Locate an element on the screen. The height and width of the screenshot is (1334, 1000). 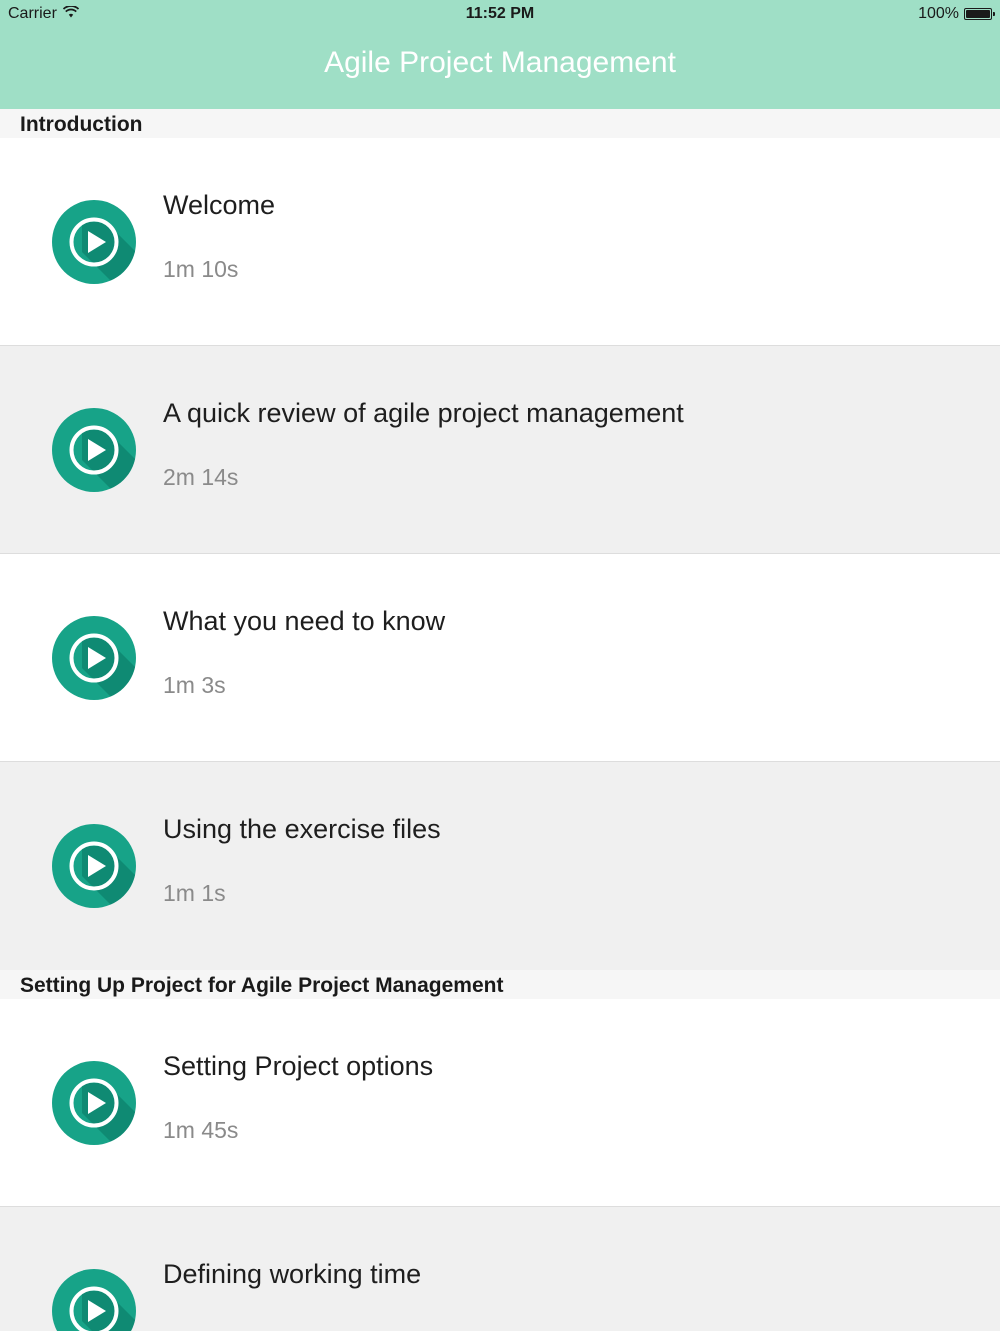
video-title: Welcome is located at coordinates (219, 205).